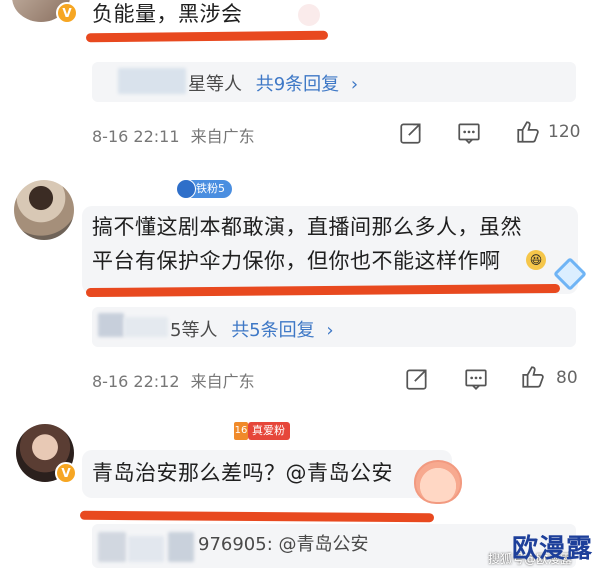  Describe the element at coordinates (194, 330) in the screenshot. I see `replies-prefix: 5等人` at that location.